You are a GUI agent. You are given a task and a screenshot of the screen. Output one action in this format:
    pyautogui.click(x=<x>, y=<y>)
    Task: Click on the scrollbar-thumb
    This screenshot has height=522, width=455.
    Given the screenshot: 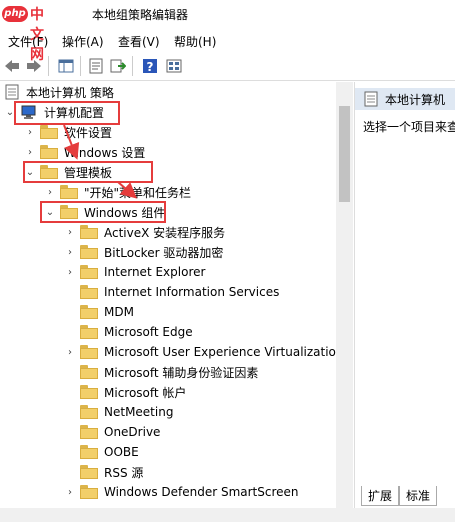 What is the action you would take?
    pyautogui.click(x=344, y=154)
    